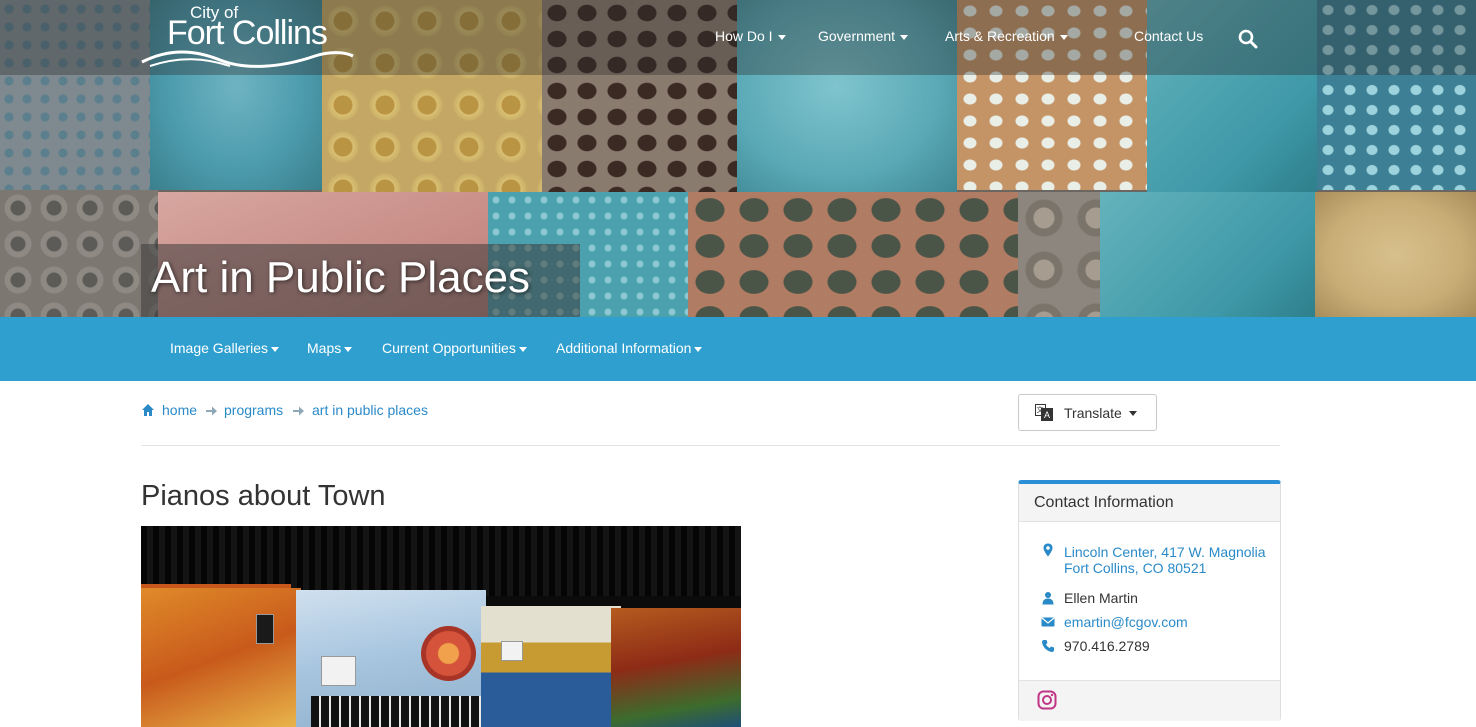 The image size is (1476, 727). Describe the element at coordinates (263, 496) in the screenshot. I see `page-title: Pianos about Town` at that location.